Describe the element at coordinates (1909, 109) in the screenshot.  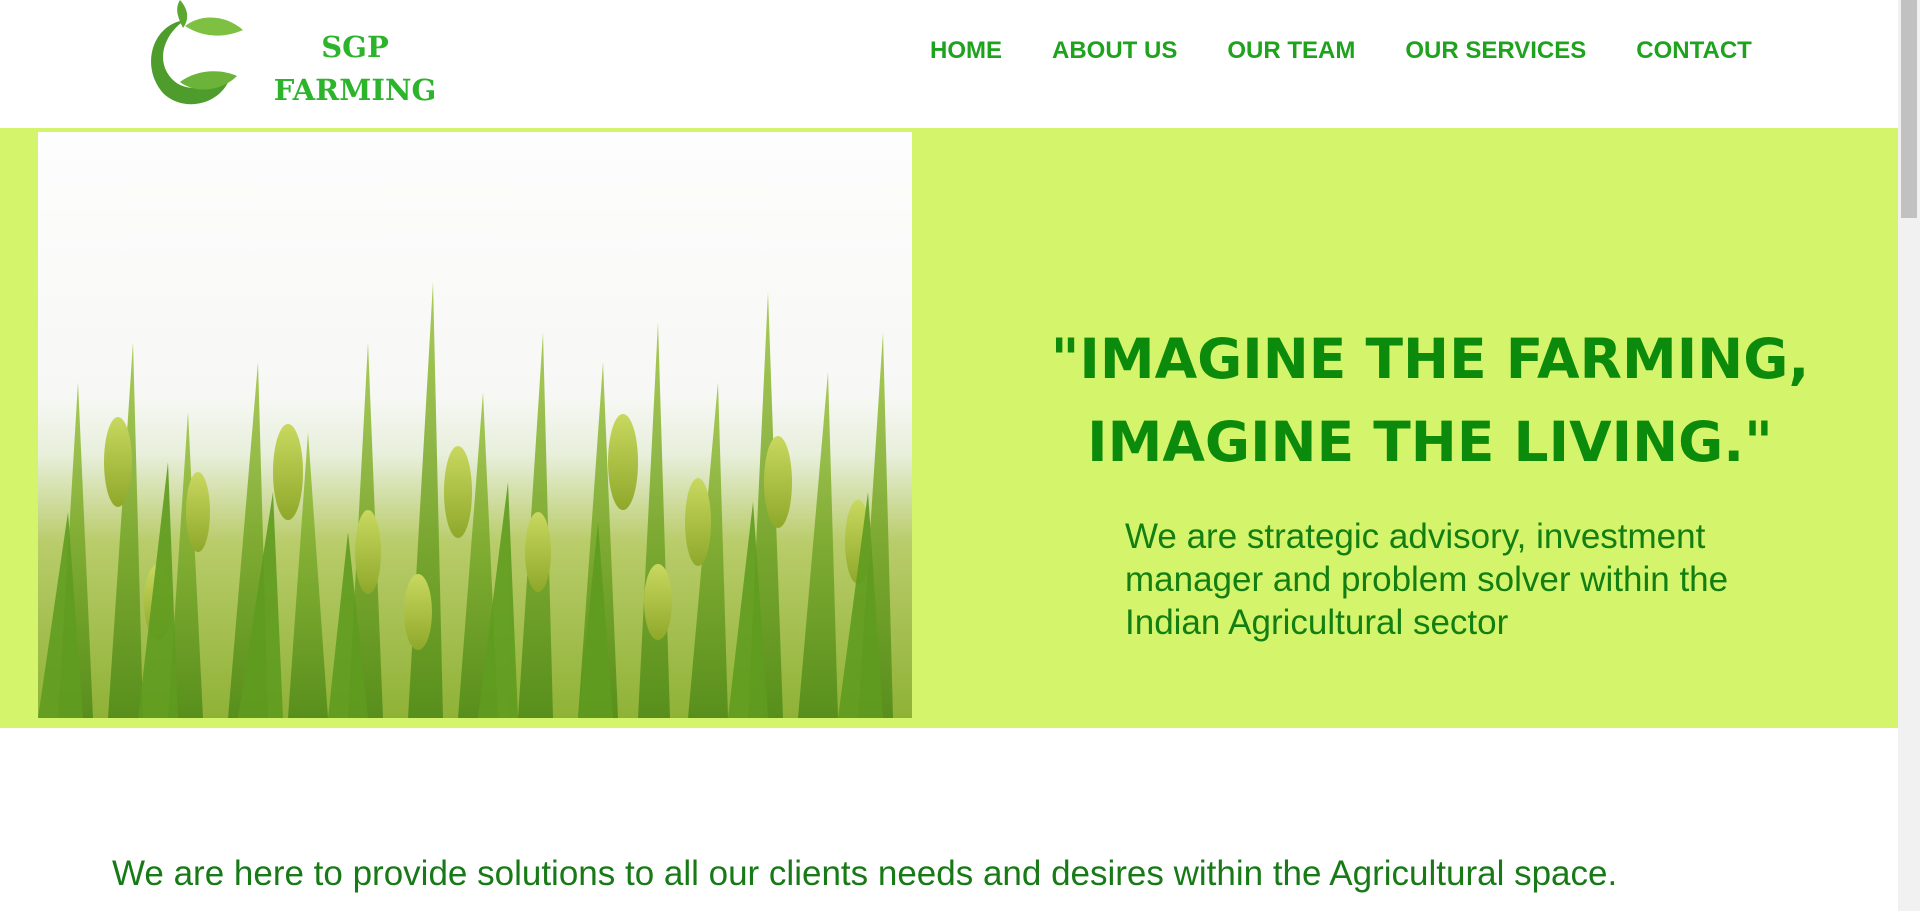
I see `scrollbar-thumb` at that location.